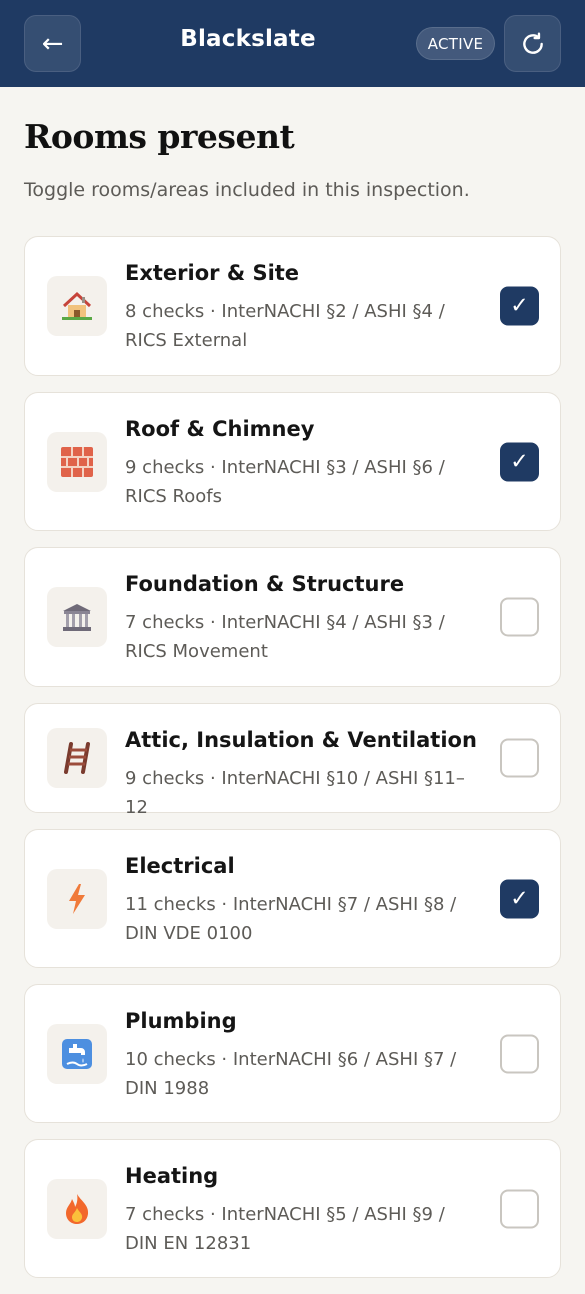 Image resolution: width=585 pixels, height=1294 pixels. Describe the element at coordinates (248, 39) in the screenshot. I see `app-title: Blackslate` at that location.